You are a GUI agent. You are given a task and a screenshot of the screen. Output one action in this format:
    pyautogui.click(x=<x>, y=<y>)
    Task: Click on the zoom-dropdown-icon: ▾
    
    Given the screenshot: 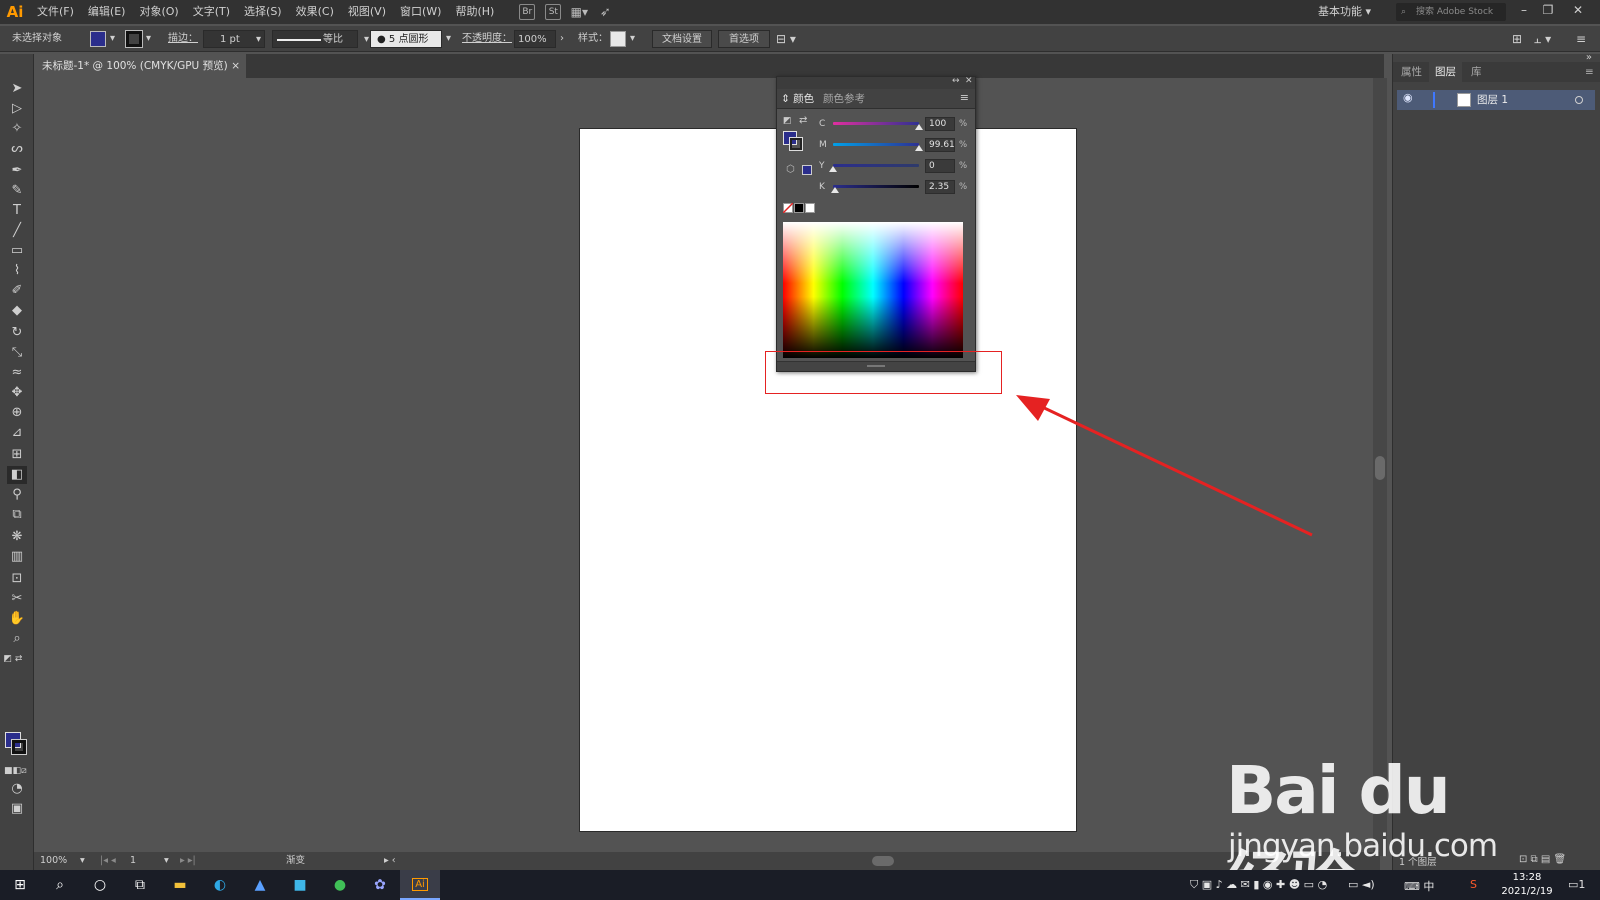 What is the action you would take?
    pyautogui.click(x=82, y=861)
    